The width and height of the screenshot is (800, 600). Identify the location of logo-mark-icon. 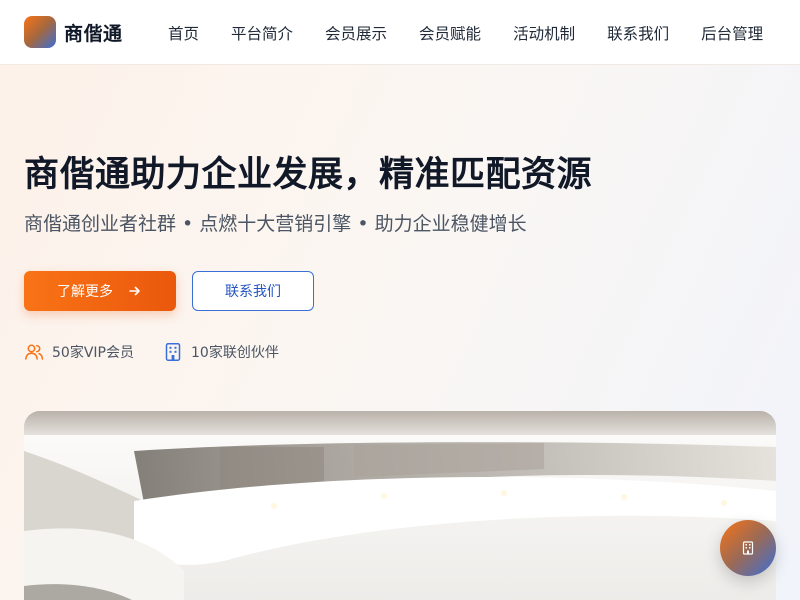
(40, 32).